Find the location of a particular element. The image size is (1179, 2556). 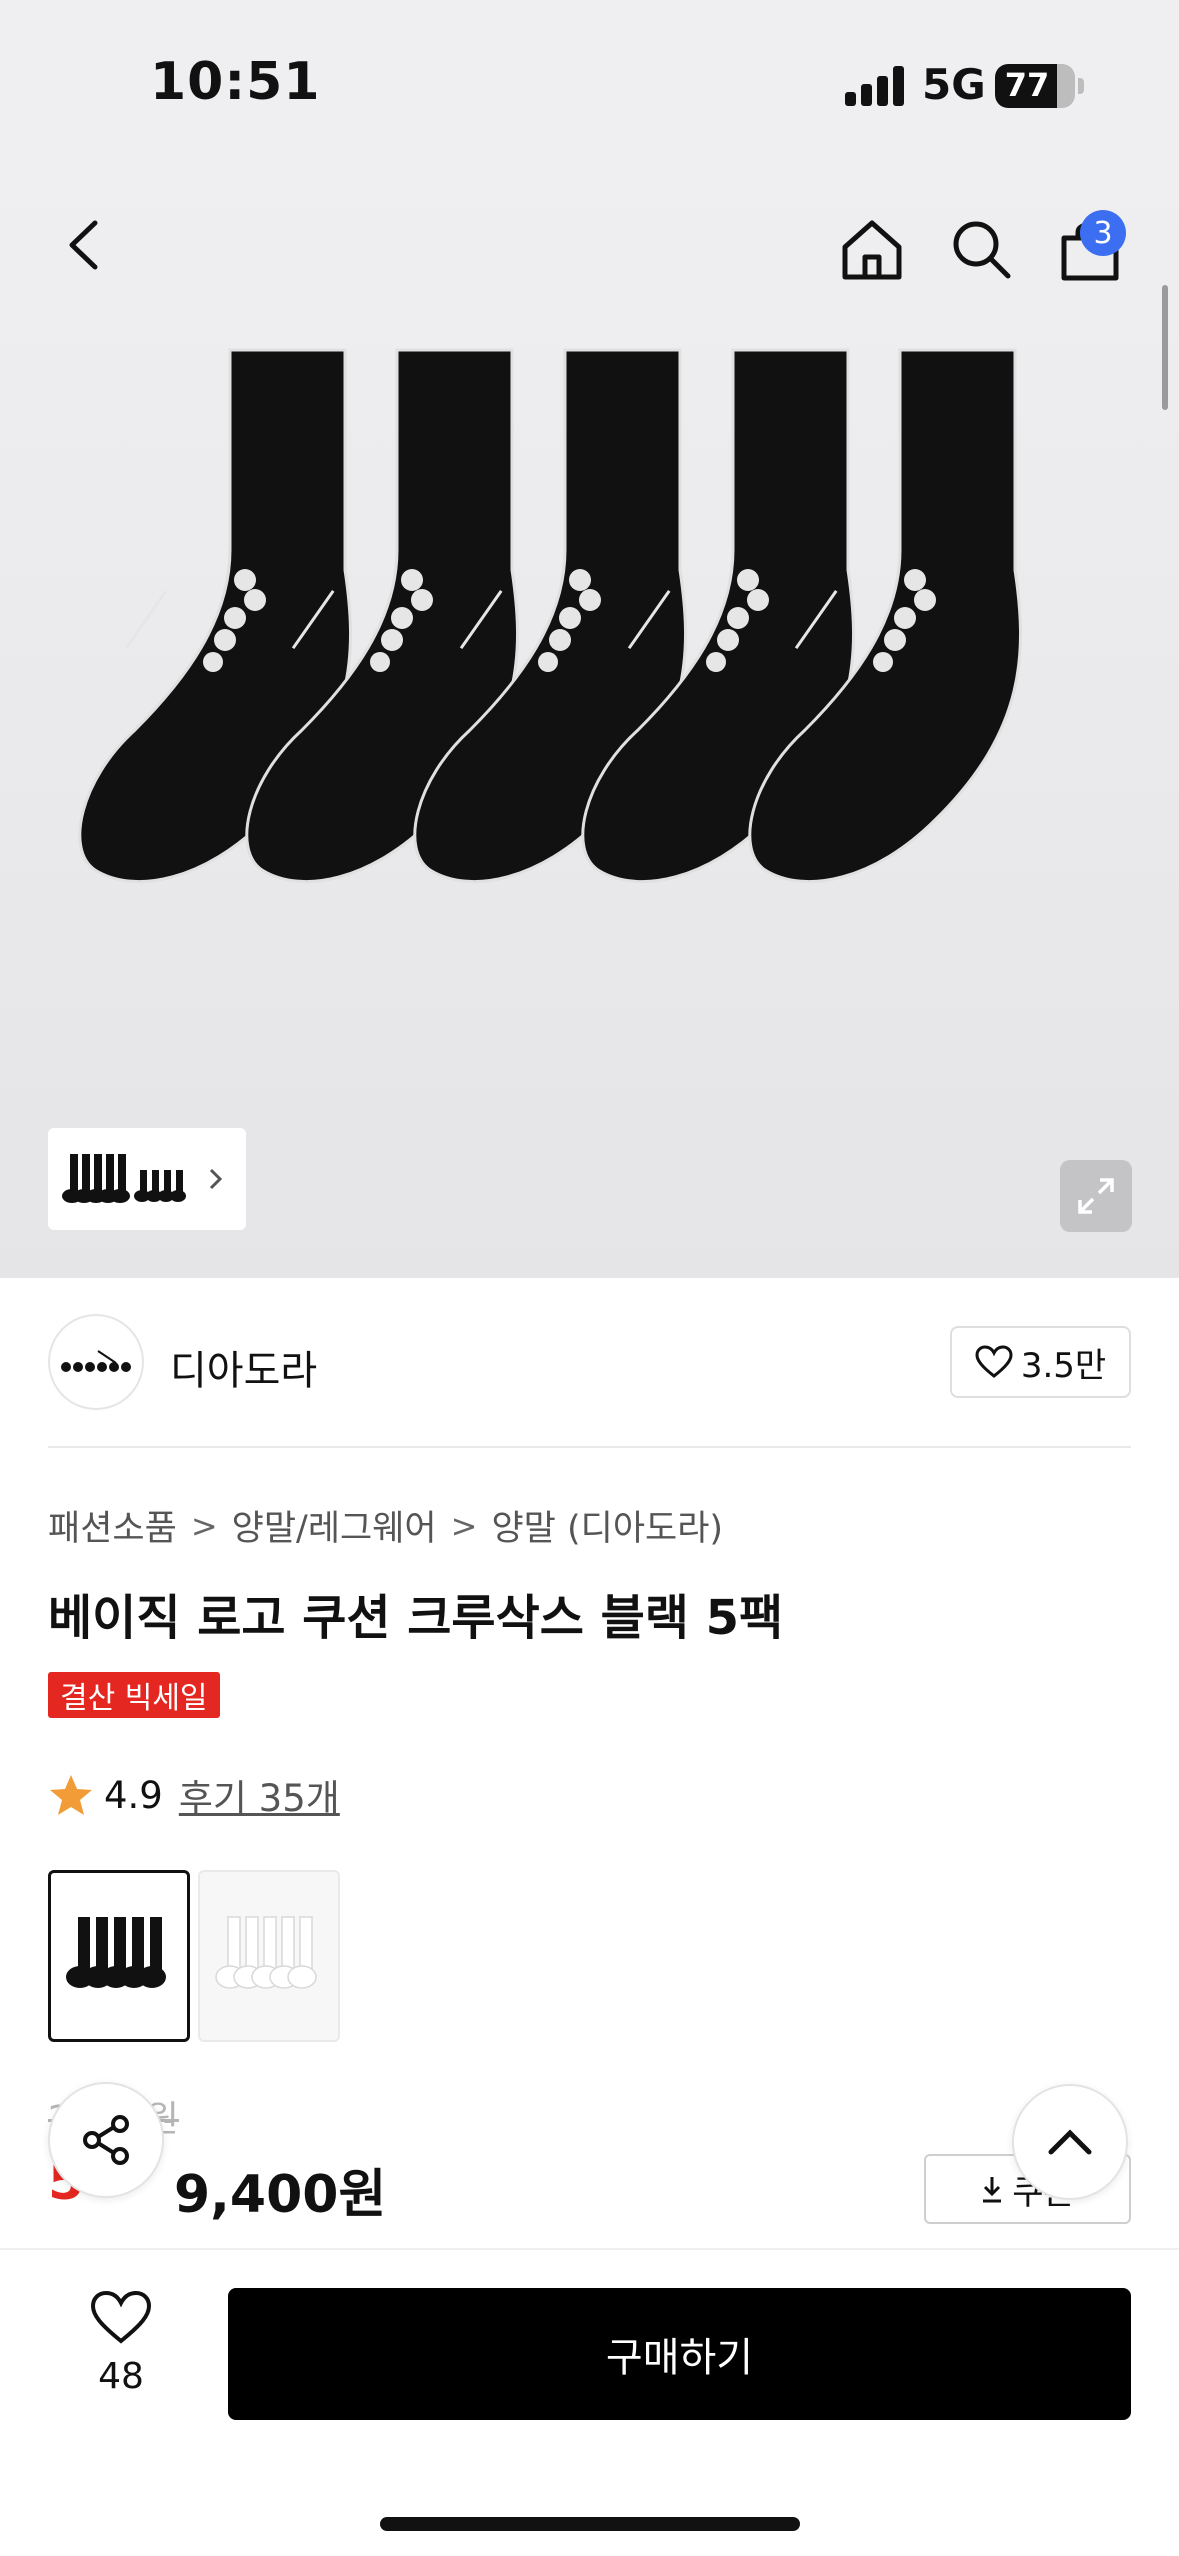

sale-price: 9,400원 is located at coordinates (280, 2195).